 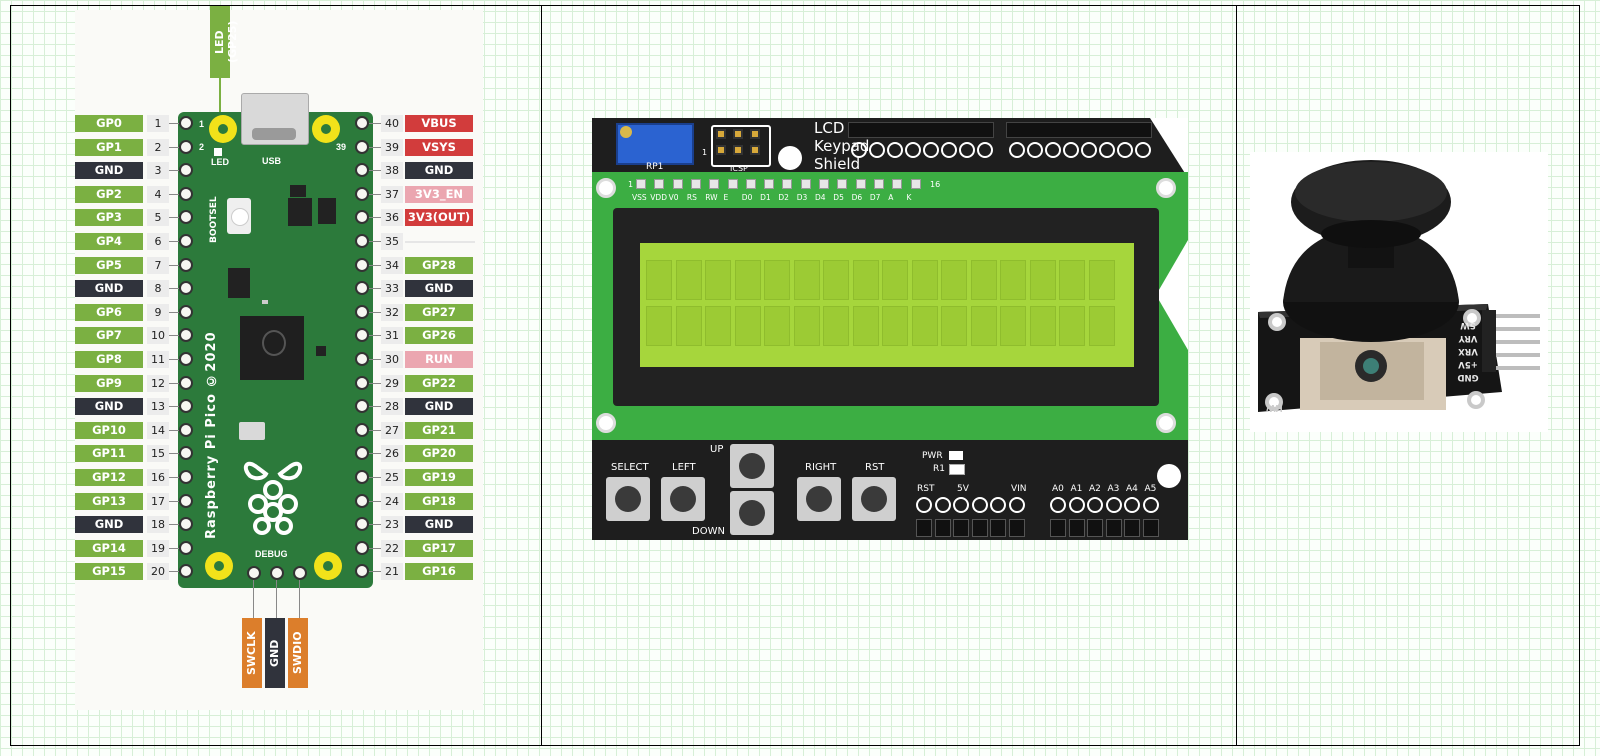 What do you see at coordinates (274, 134) in the screenshot?
I see `usb-port-icon` at bounding box center [274, 134].